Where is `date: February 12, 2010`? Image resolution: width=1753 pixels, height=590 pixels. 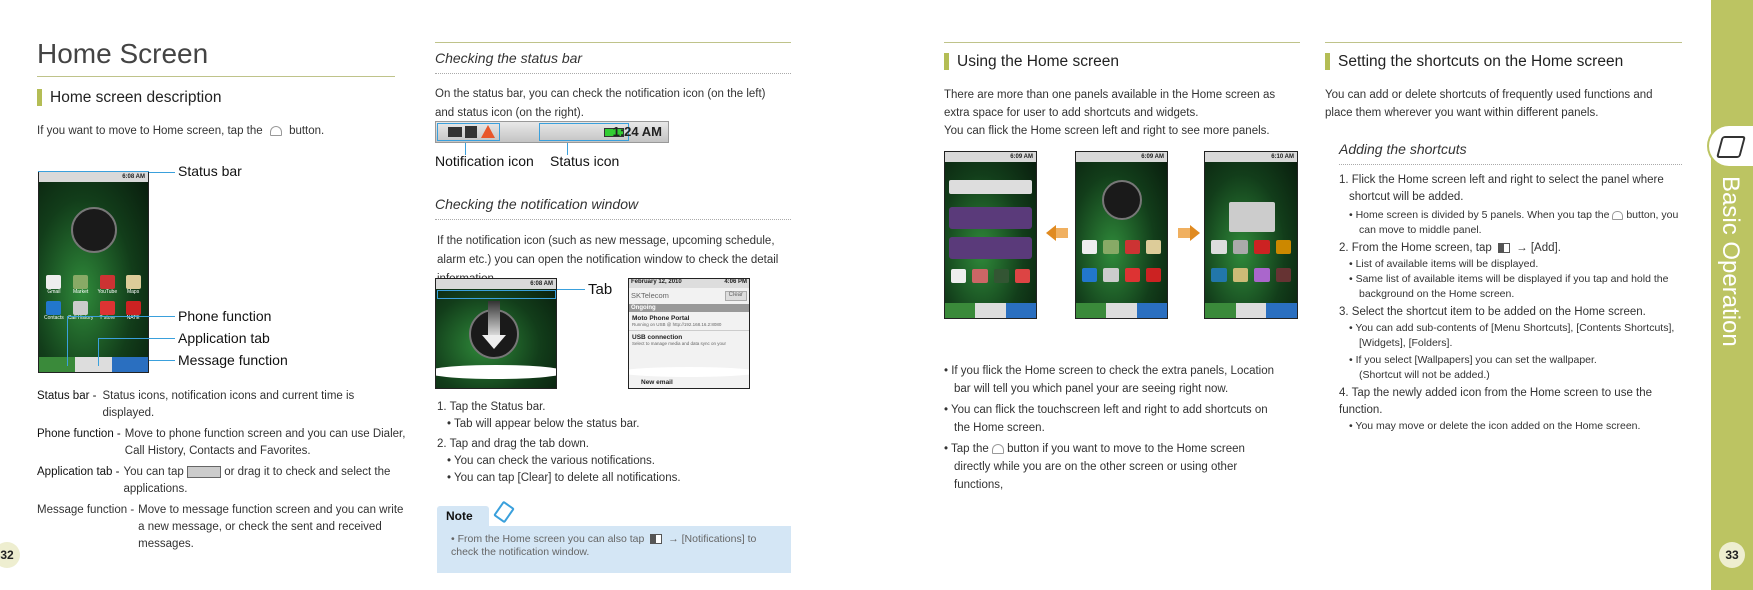 date: February 12, 2010 is located at coordinates (656, 282).